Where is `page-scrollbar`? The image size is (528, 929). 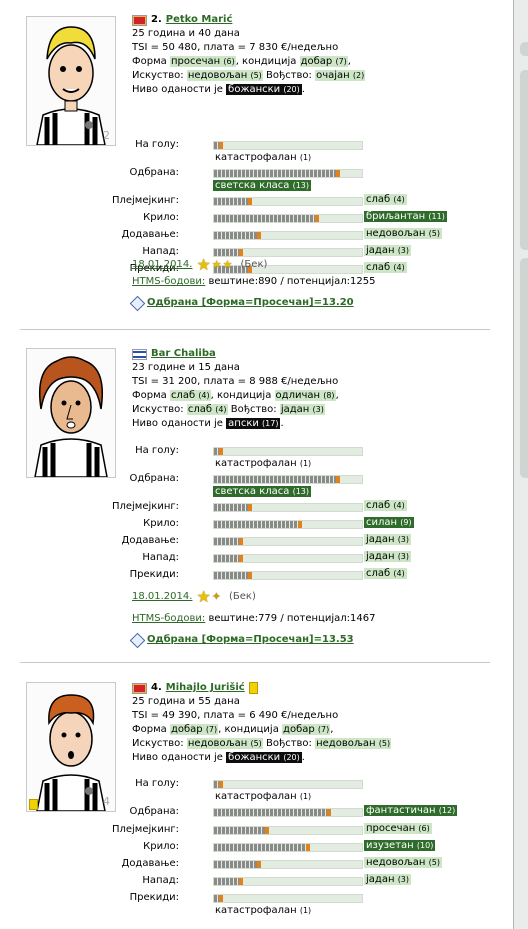 page-scrollbar is located at coordinates (521, 464).